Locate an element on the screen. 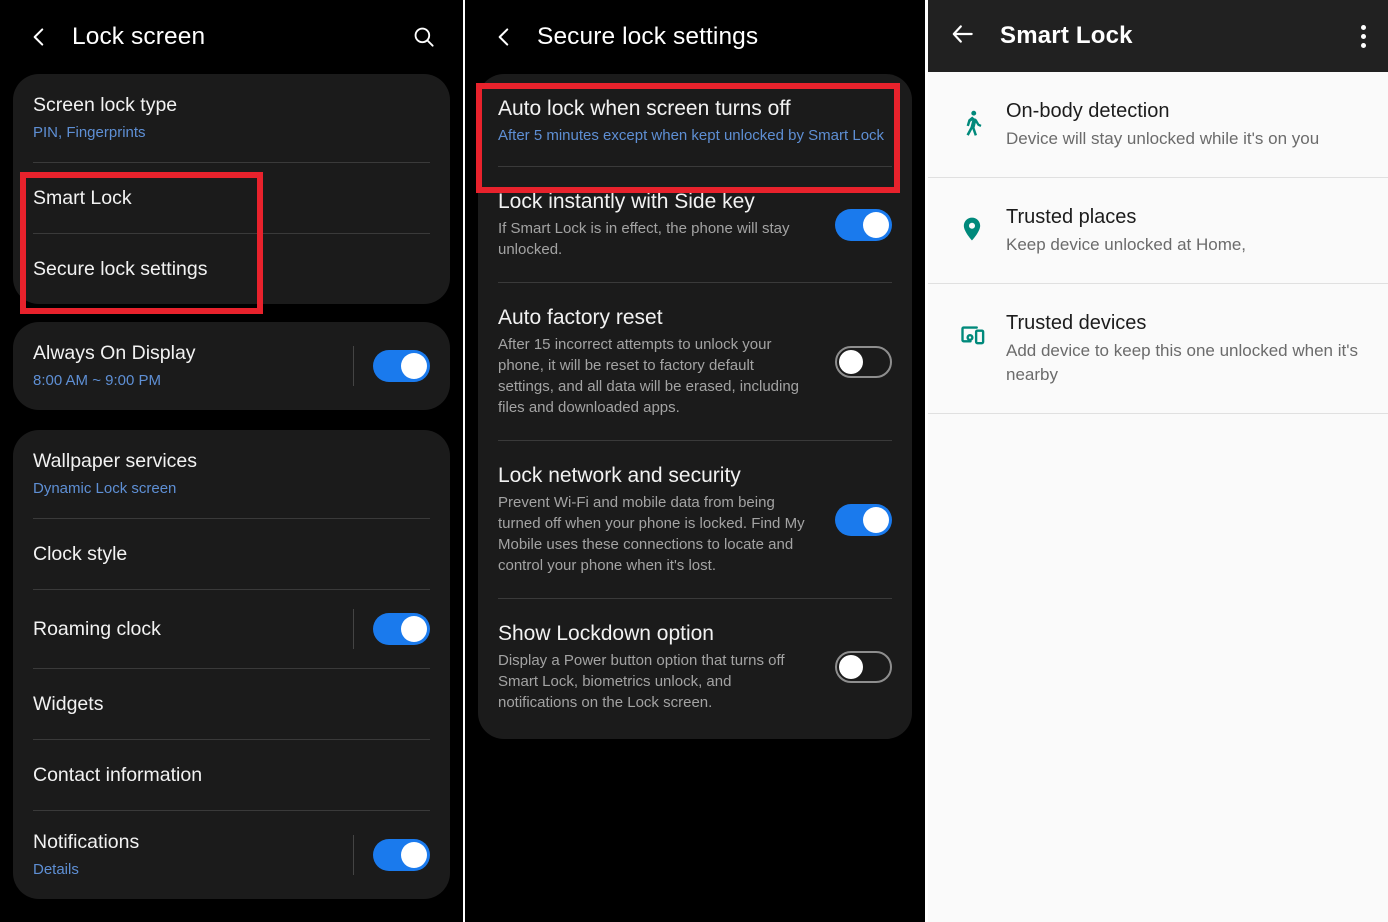 The image size is (1388, 922). auto-factory-reset-toggle is located at coordinates (863, 361).